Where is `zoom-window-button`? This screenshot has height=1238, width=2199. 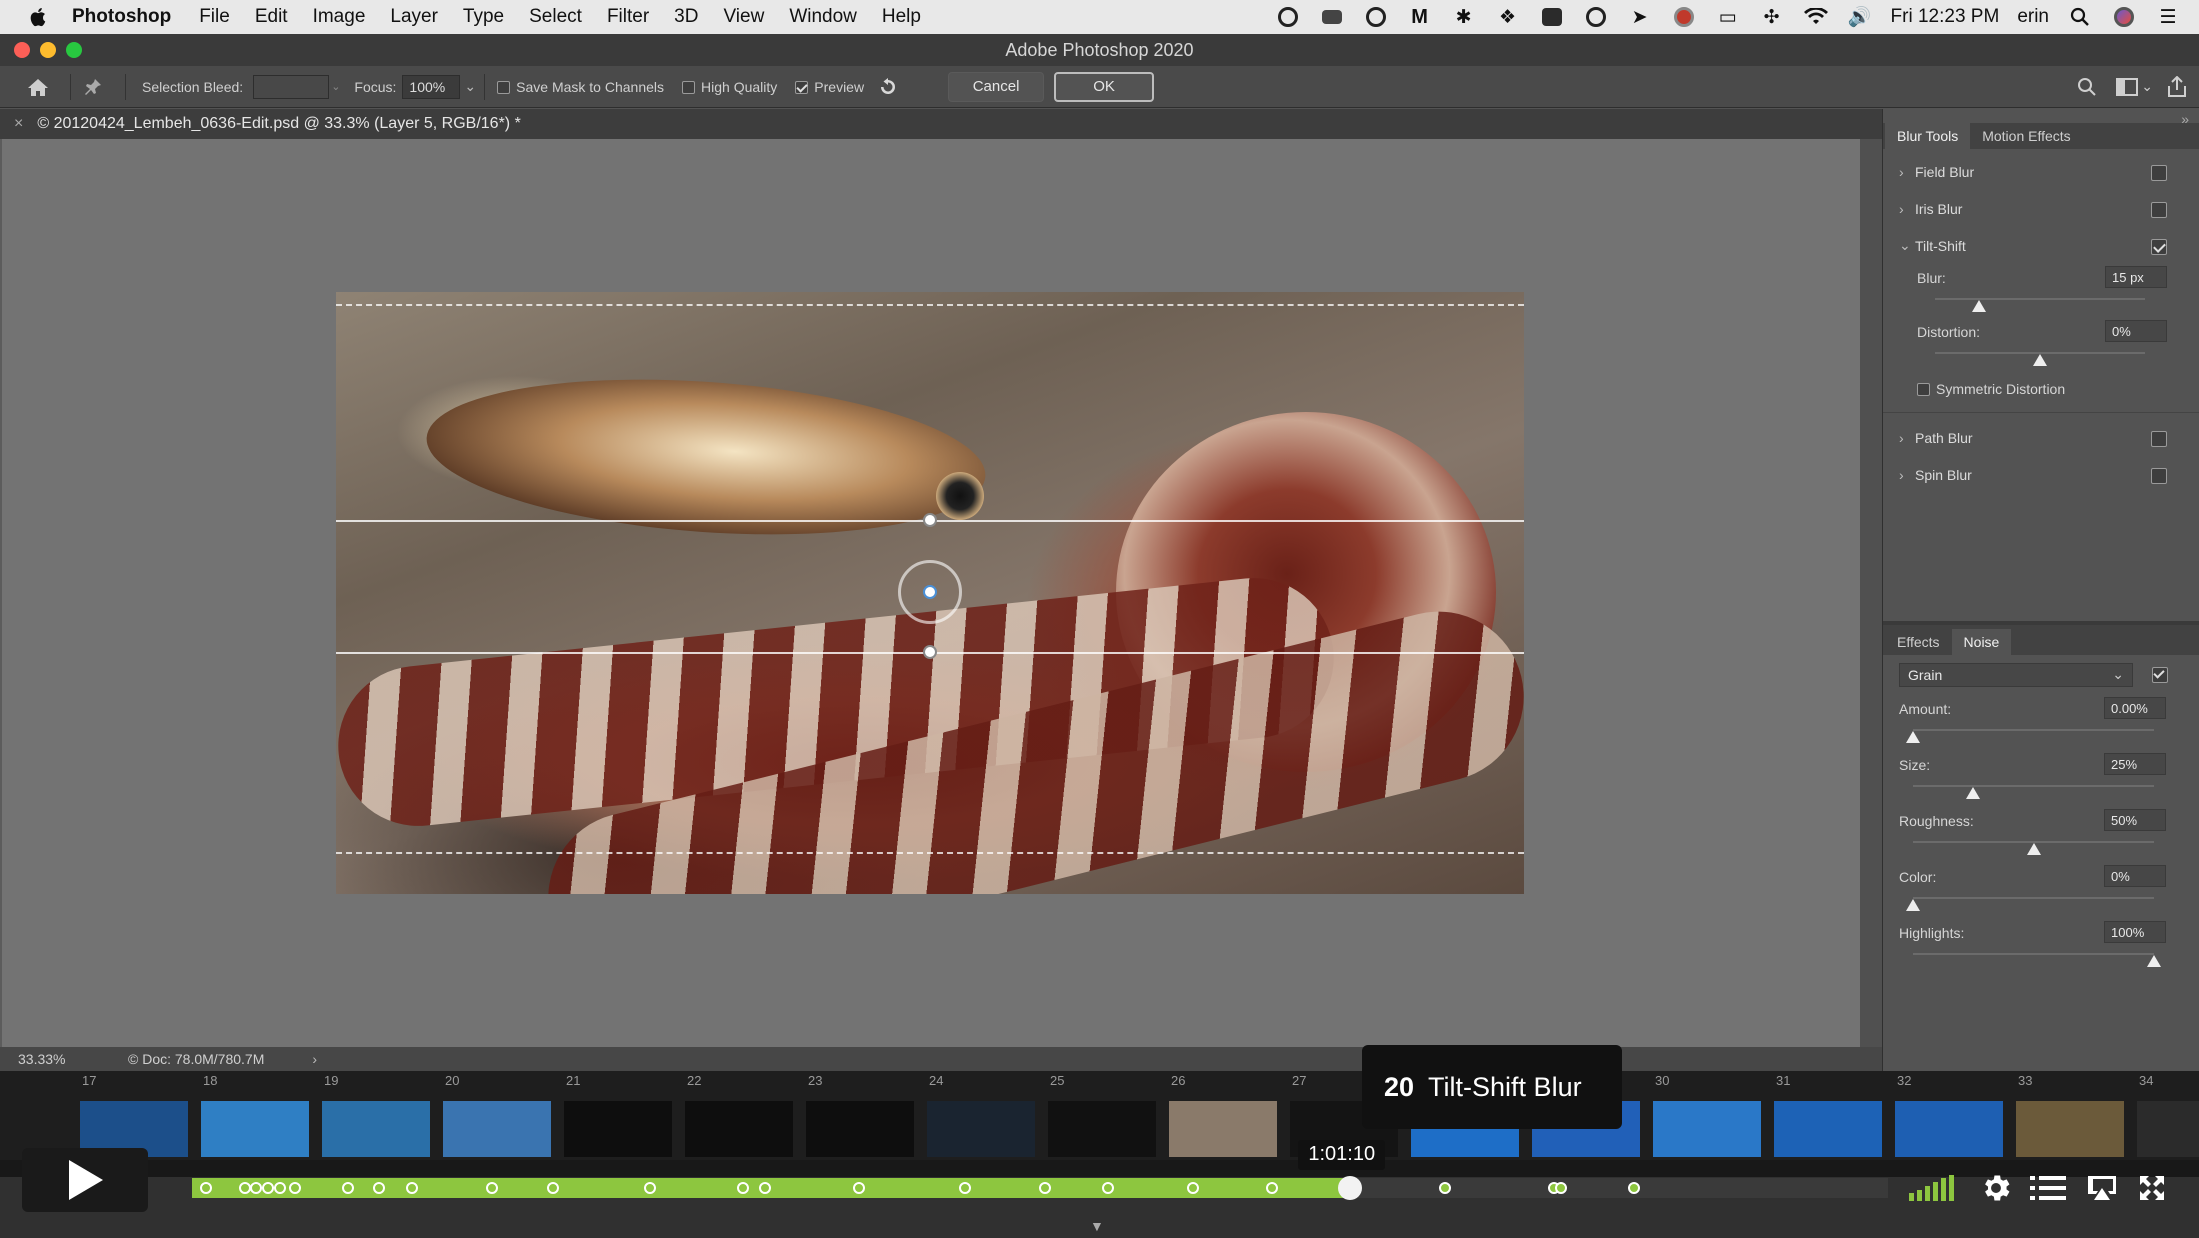
zoom-window-button is located at coordinates (74, 50).